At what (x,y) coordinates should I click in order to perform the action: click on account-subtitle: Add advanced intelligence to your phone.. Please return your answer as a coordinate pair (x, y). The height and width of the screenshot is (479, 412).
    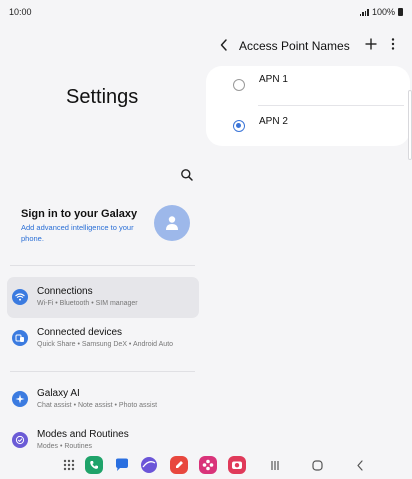
    Looking at the image, I should click on (77, 233).